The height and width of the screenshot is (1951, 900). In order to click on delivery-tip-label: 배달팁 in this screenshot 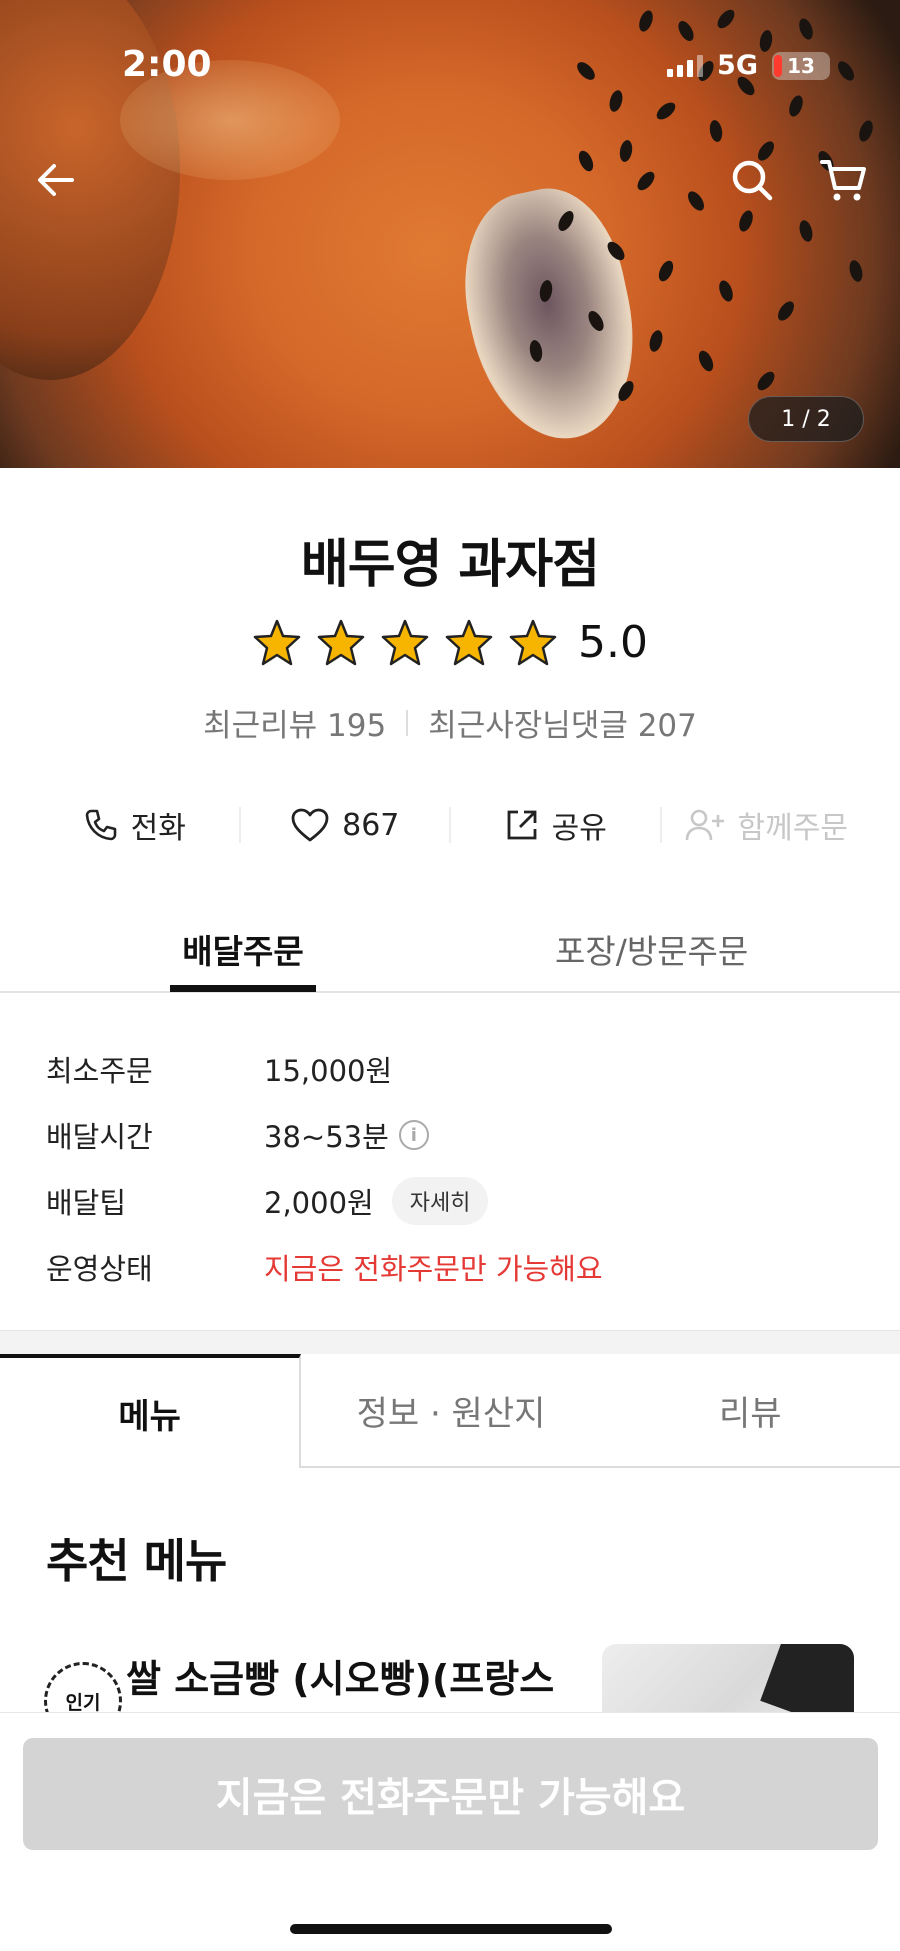, I will do `click(86, 1203)`.